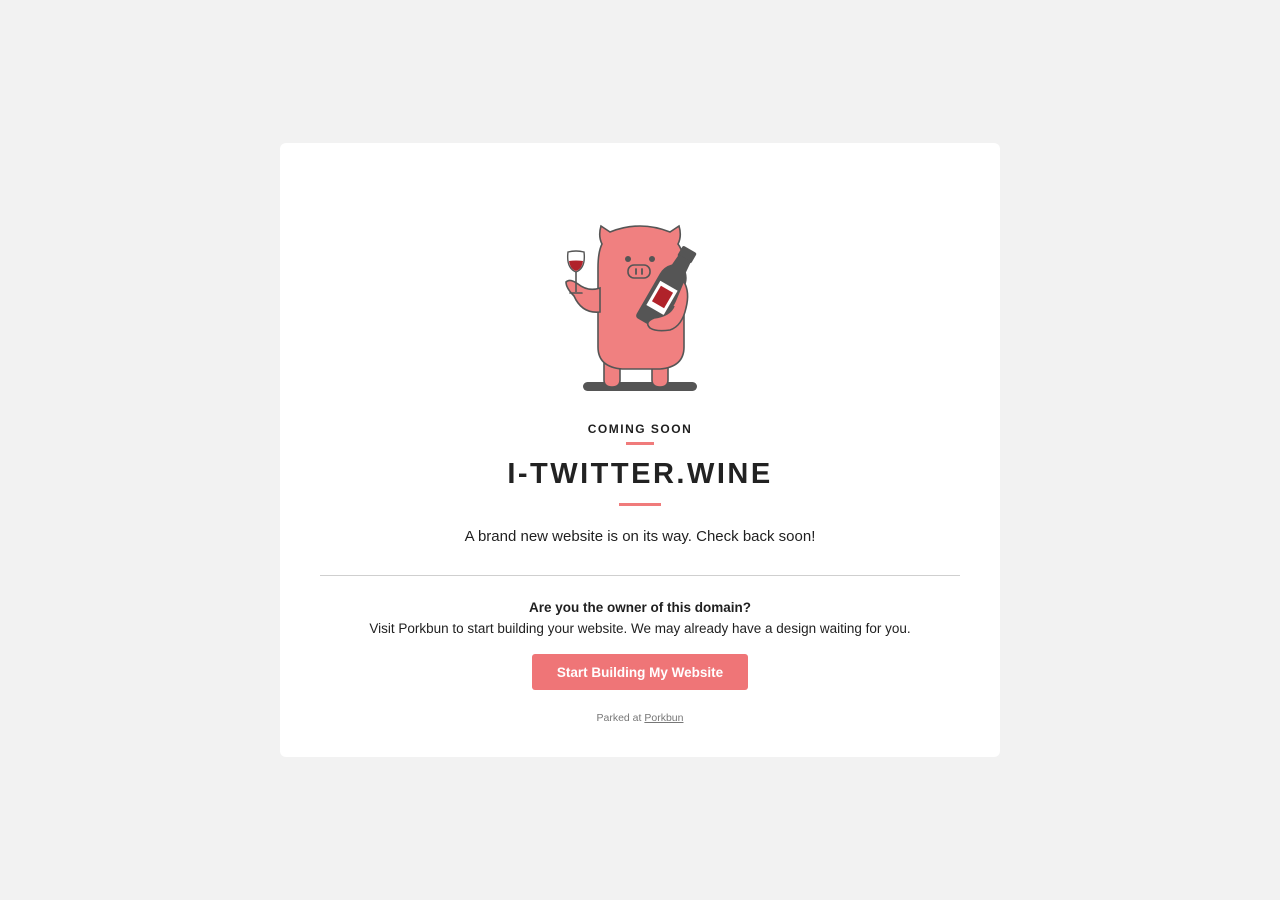  Describe the element at coordinates (619, 718) in the screenshot. I see `parked-prefix: Parked at` at that location.